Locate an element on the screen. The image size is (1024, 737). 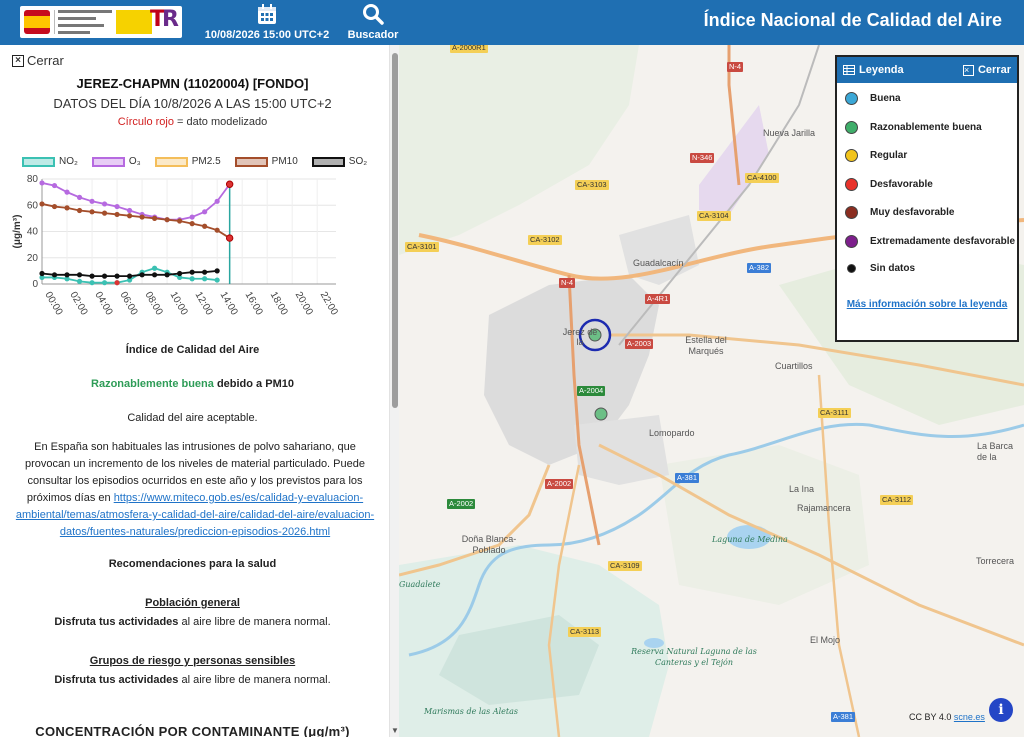
place-label: Torrecera is located at coordinates (995, 561).